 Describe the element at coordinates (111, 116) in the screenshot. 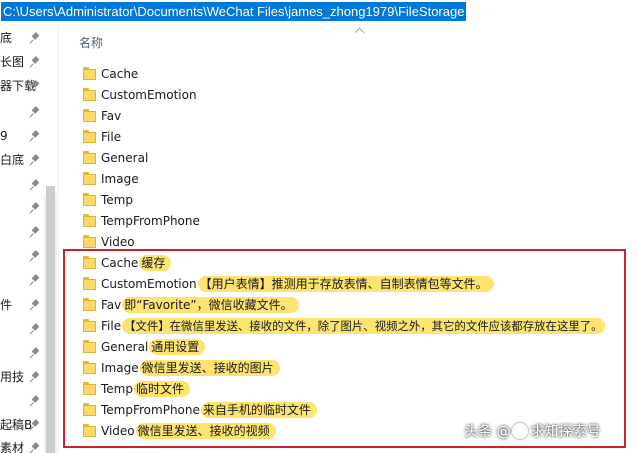

I see `folder-name: Fav` at that location.